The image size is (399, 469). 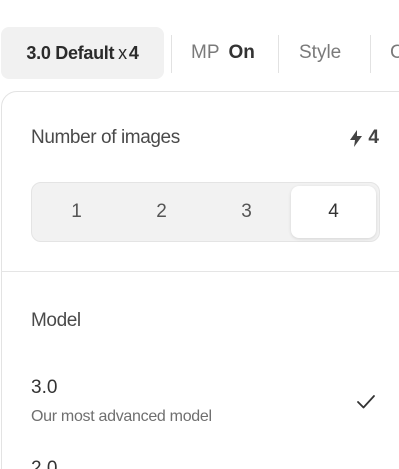 I want to click on image-count-option: 2, so click(x=161, y=212).